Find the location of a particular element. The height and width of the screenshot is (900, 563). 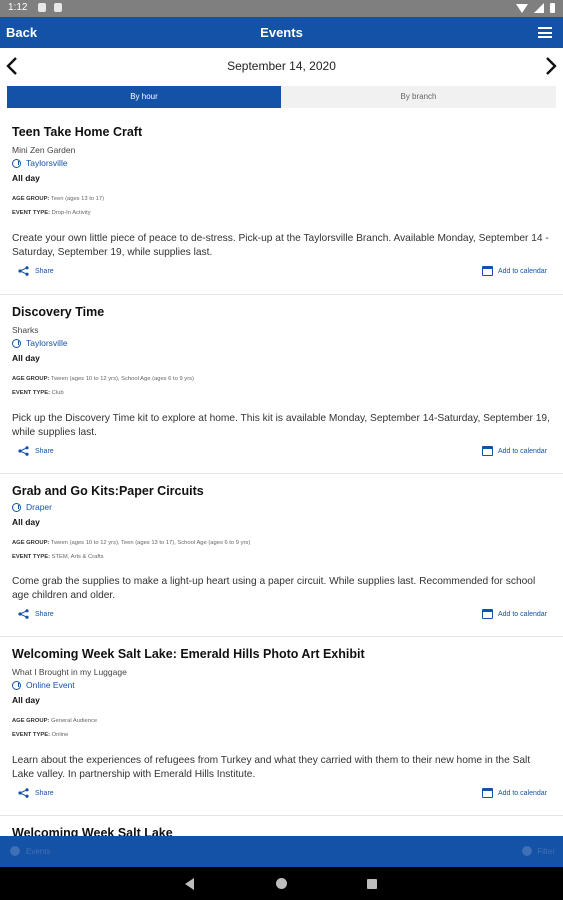

event-title: Grab and Go Kits:Paper Circuits is located at coordinates (108, 491).